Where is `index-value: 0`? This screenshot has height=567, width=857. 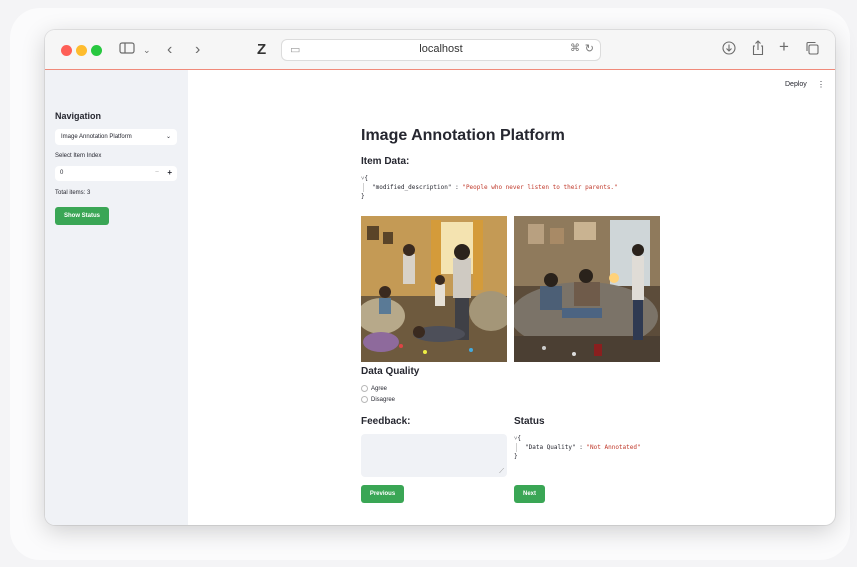
index-value: 0 is located at coordinates (62, 173).